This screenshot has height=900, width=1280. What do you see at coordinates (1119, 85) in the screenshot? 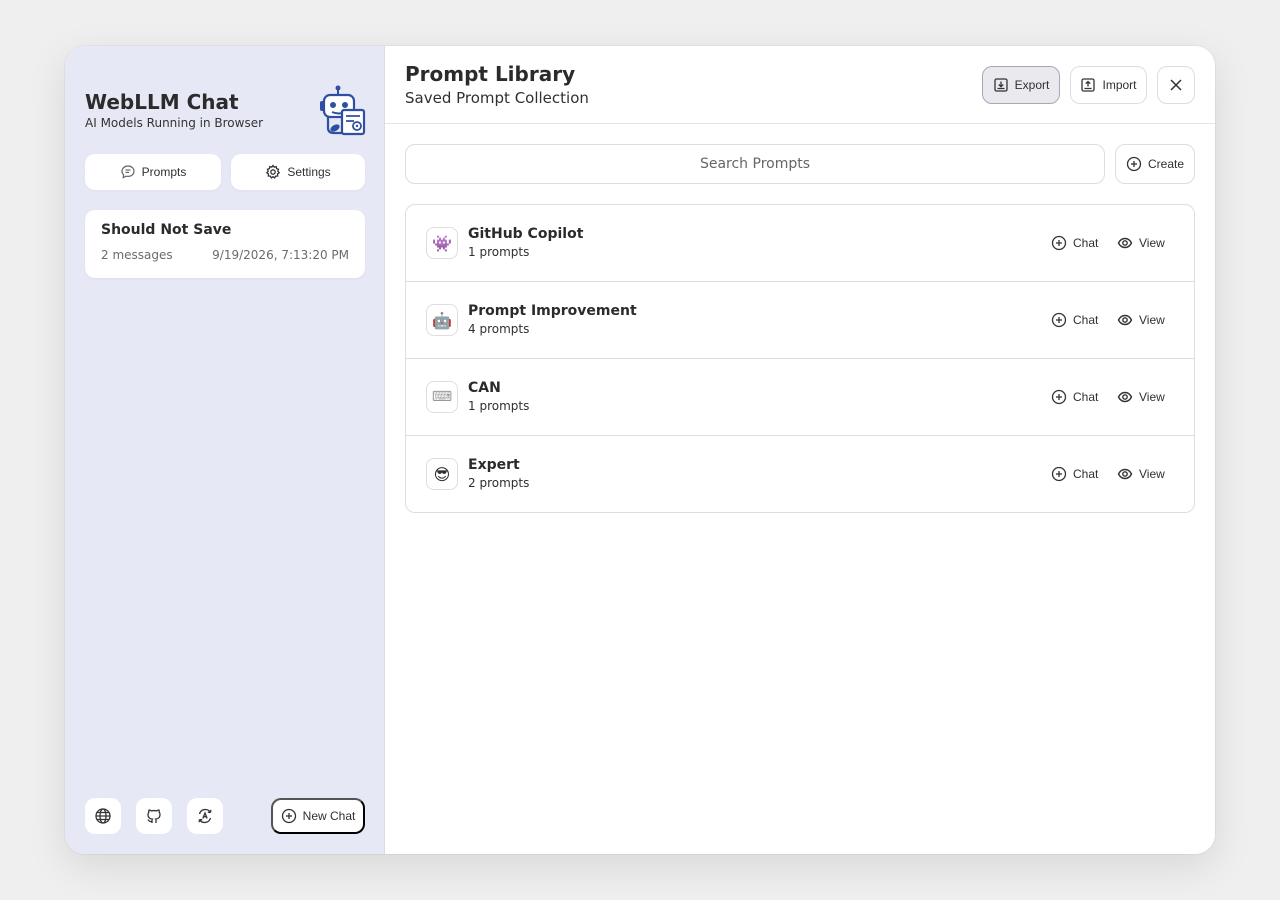
I see `import-label: Import` at bounding box center [1119, 85].